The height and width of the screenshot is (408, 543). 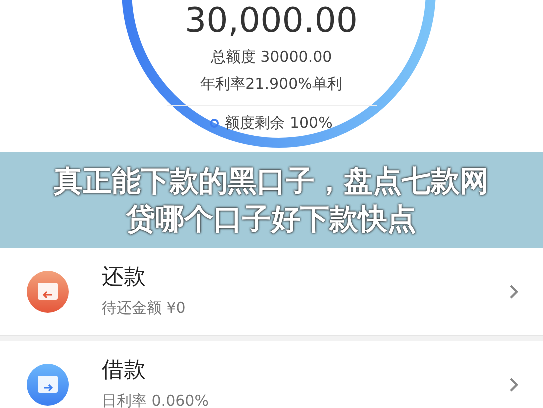 What do you see at coordinates (271, 21) in the screenshot?
I see `available-amount: 30,000.00` at bounding box center [271, 21].